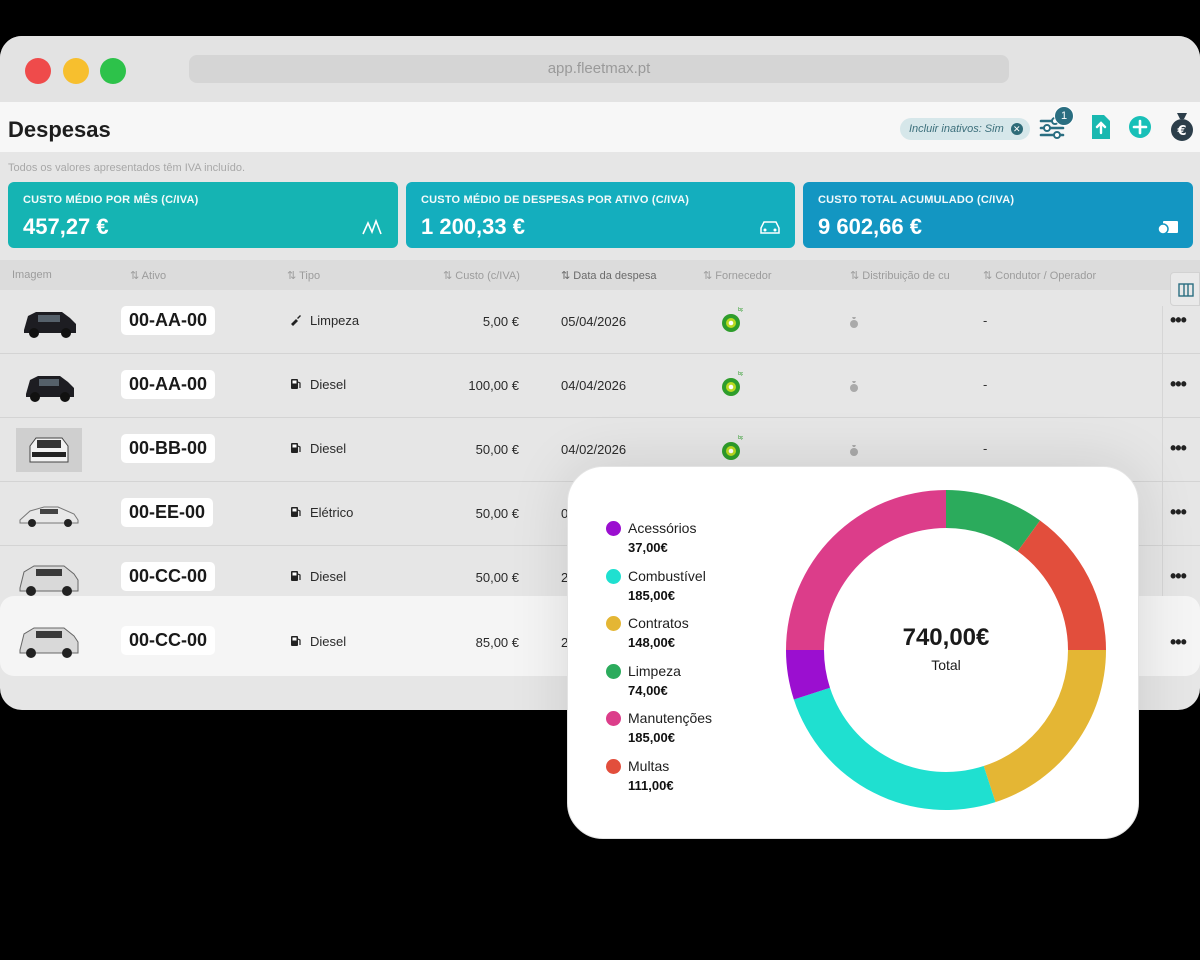  What do you see at coordinates (1101, 127) in the screenshot?
I see `upload-file-icon` at bounding box center [1101, 127].